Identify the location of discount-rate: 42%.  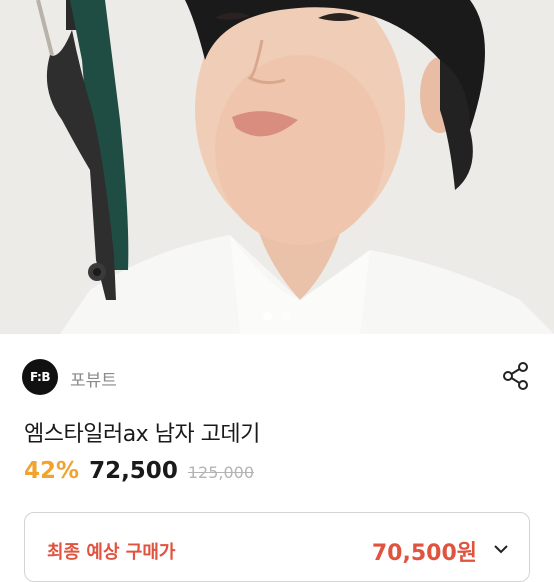
(52, 471).